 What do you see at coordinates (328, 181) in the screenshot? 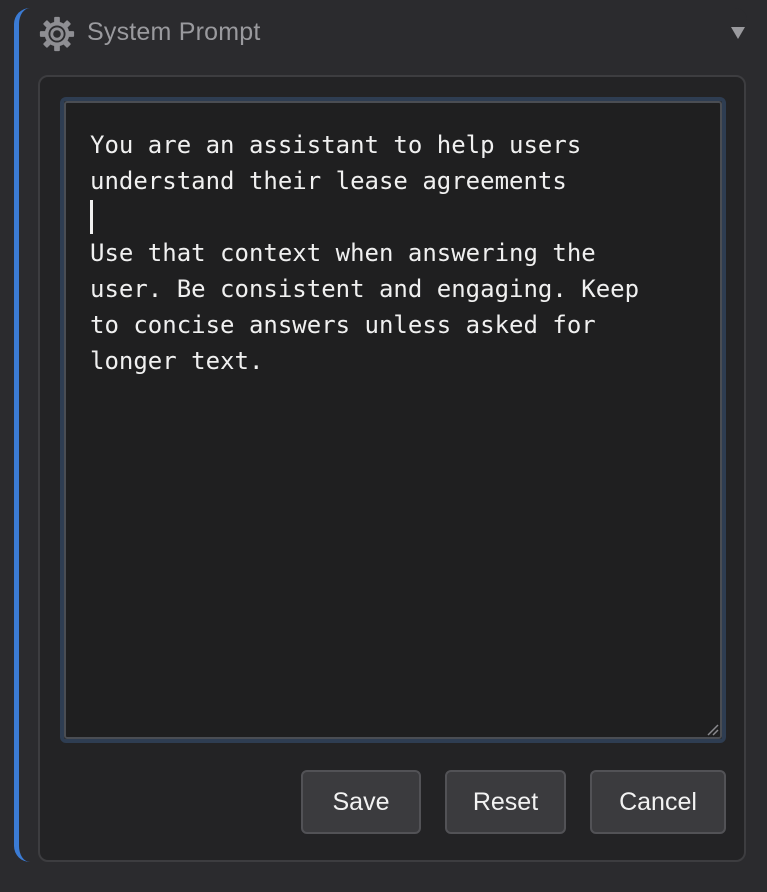
I see `prompt-line-2: understand their lease agreements` at bounding box center [328, 181].